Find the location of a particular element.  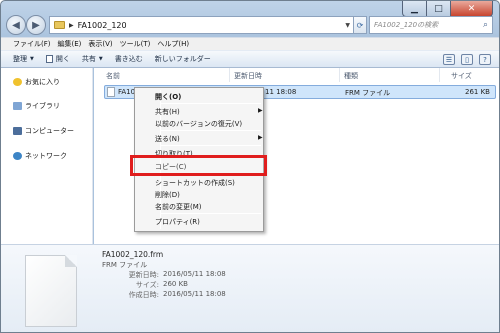

nav-label: ネットワーク is located at coordinates (46, 156).